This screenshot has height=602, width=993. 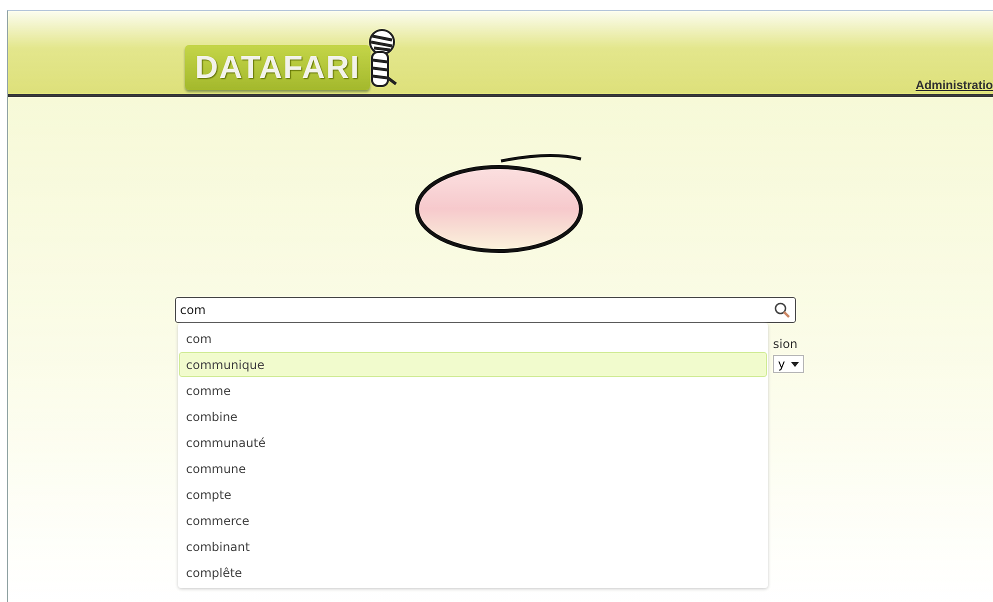 I want to click on suggestion-item: complête, so click(x=473, y=572).